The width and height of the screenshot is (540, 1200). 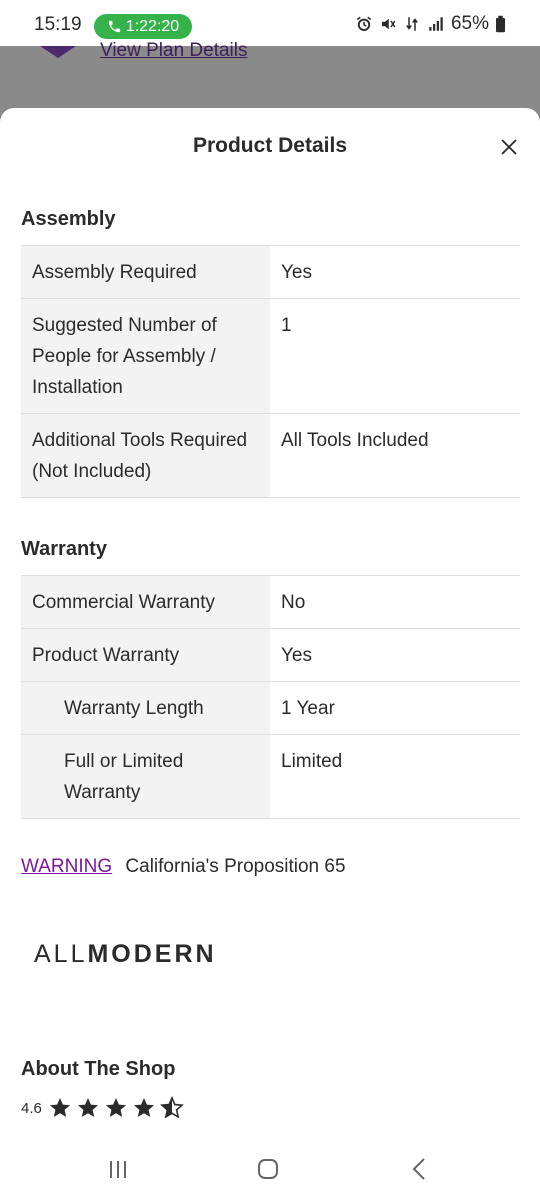 I want to click on warning-link: WARNING, so click(x=66, y=866).